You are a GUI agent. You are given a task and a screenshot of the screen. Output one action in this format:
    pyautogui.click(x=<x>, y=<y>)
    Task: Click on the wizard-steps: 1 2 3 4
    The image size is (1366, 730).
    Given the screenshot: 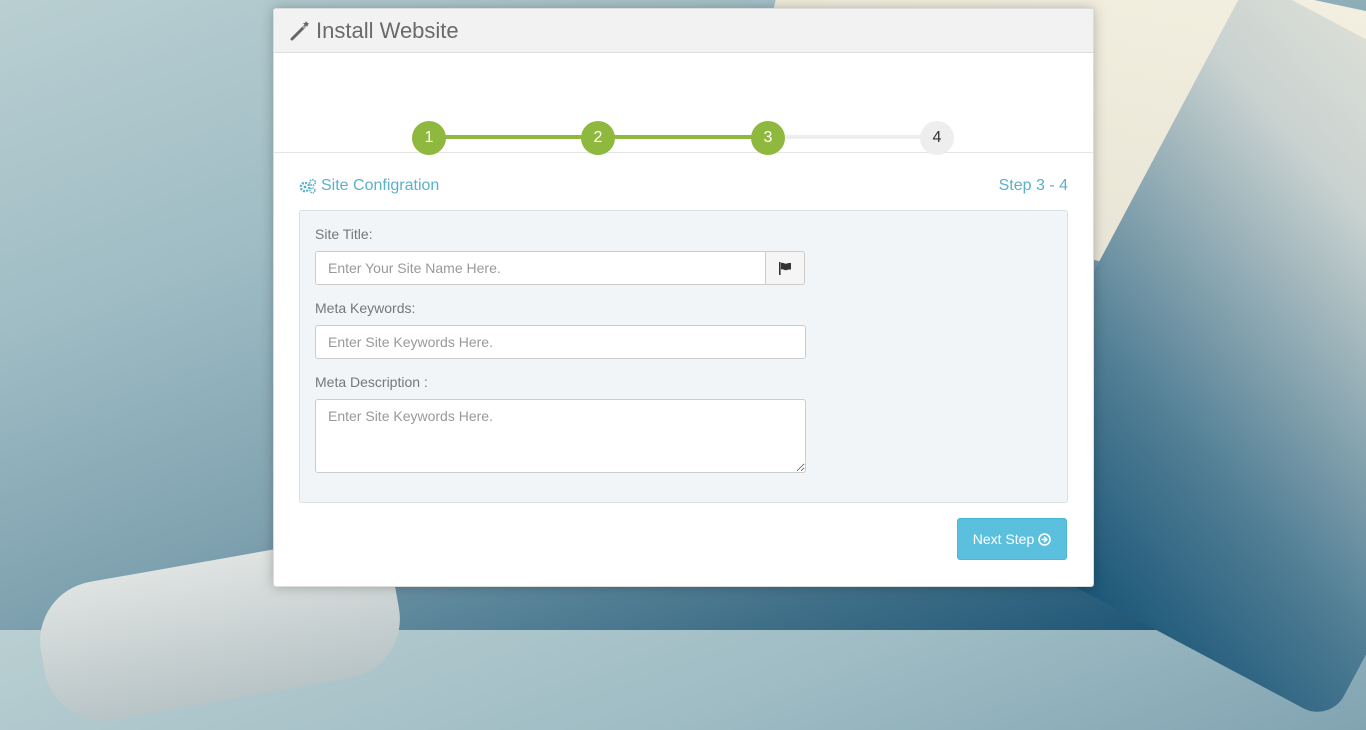 What is the action you would take?
    pyautogui.click(x=683, y=104)
    